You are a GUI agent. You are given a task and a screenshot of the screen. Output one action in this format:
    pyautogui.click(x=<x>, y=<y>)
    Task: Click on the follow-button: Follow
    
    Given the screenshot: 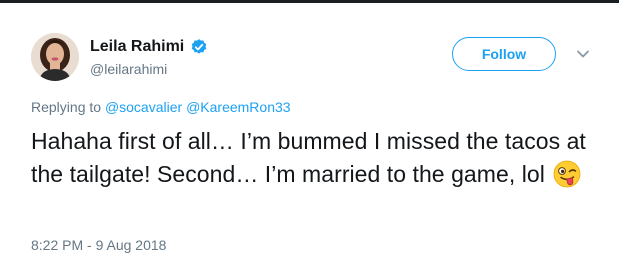 What is the action you would take?
    pyautogui.click(x=504, y=54)
    